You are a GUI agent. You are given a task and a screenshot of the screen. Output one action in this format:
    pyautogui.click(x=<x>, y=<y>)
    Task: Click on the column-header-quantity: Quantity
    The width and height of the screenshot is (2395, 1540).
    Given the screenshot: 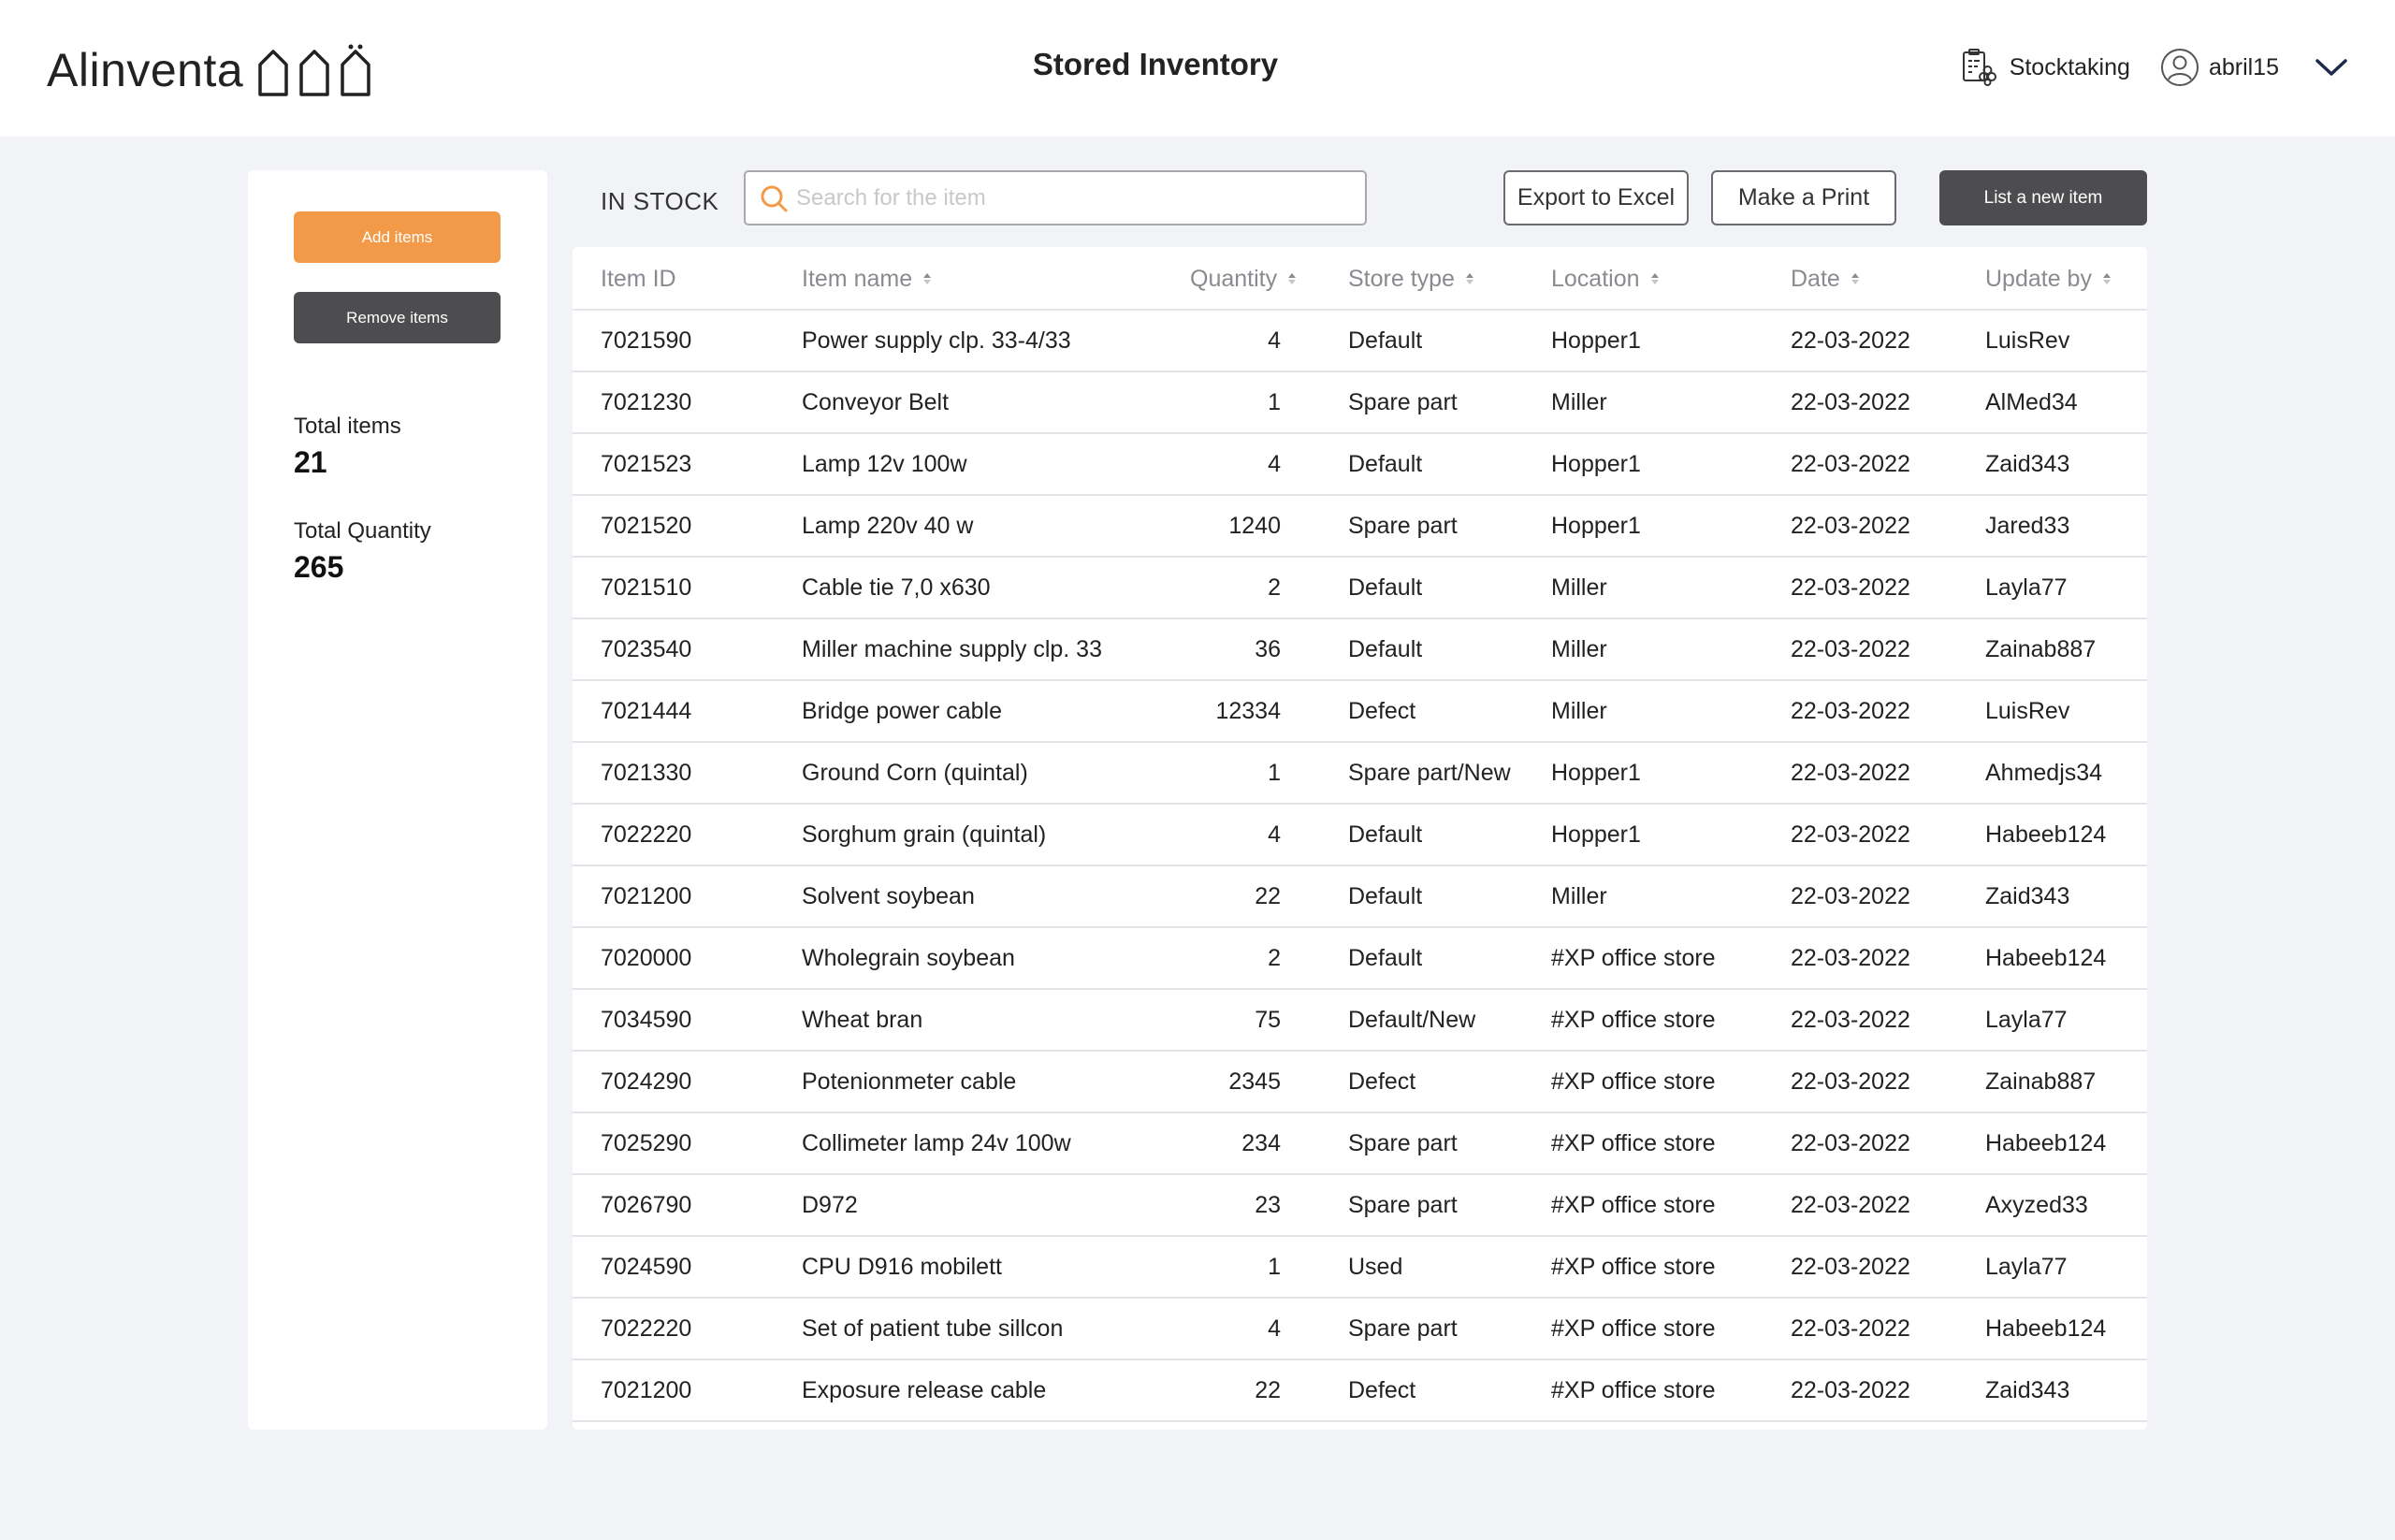 What is the action you would take?
    pyautogui.click(x=1244, y=279)
    